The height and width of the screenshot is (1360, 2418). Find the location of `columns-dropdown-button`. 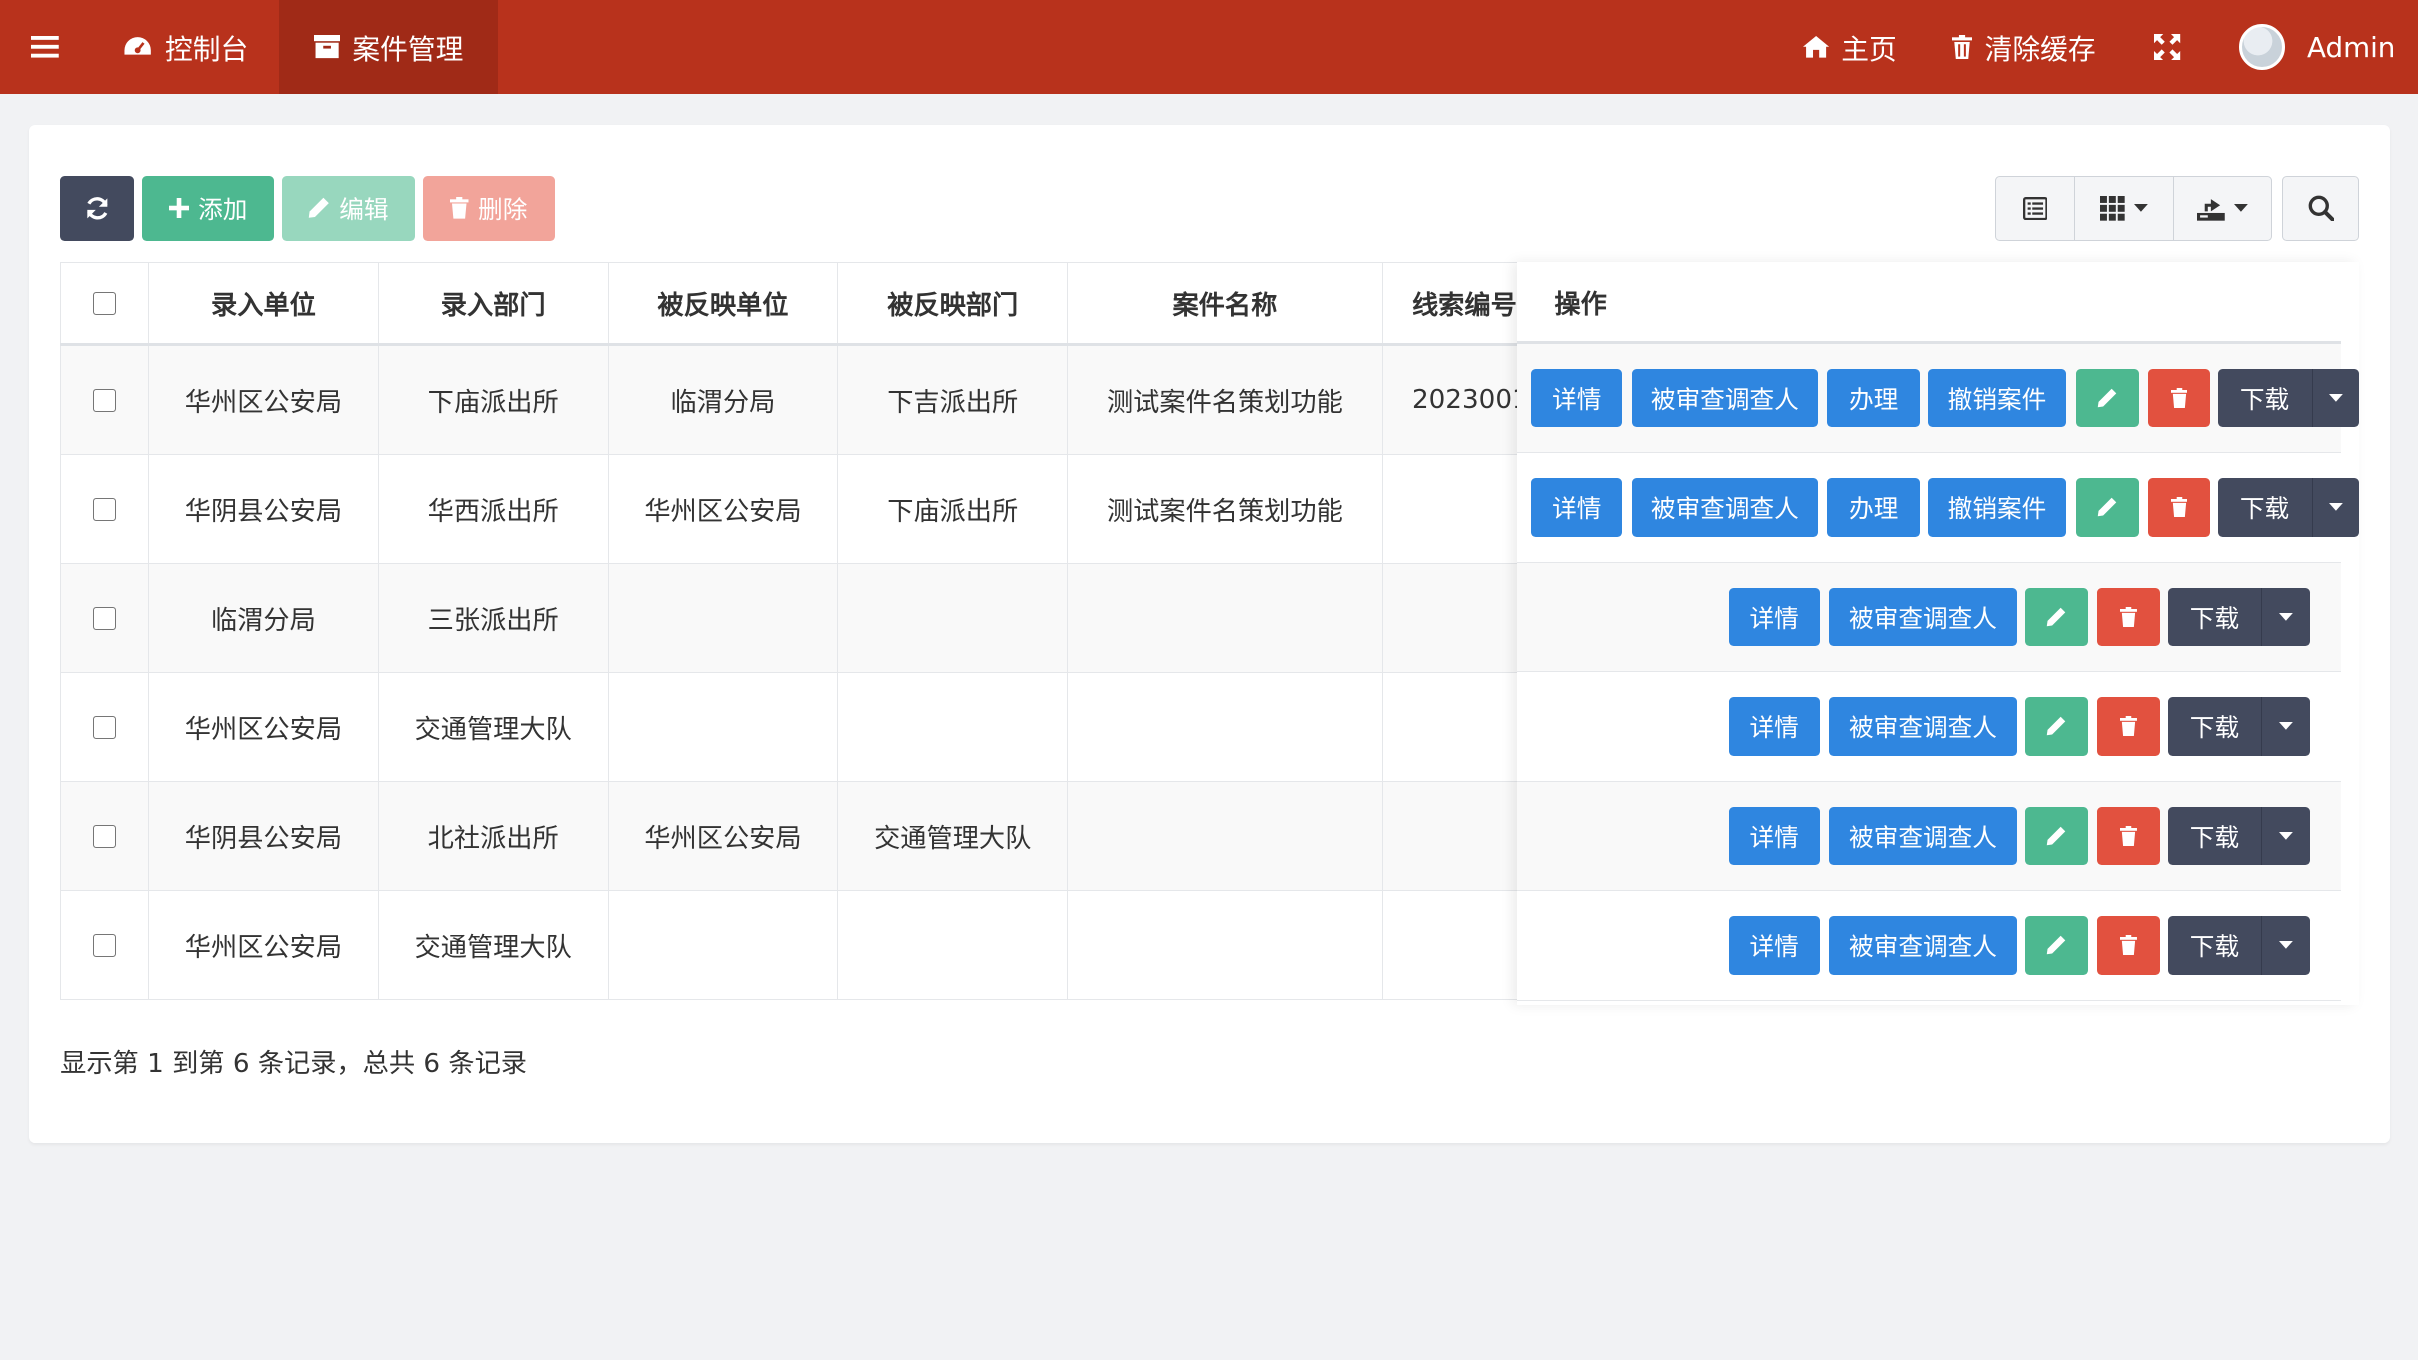

columns-dropdown-button is located at coordinates (2125, 208).